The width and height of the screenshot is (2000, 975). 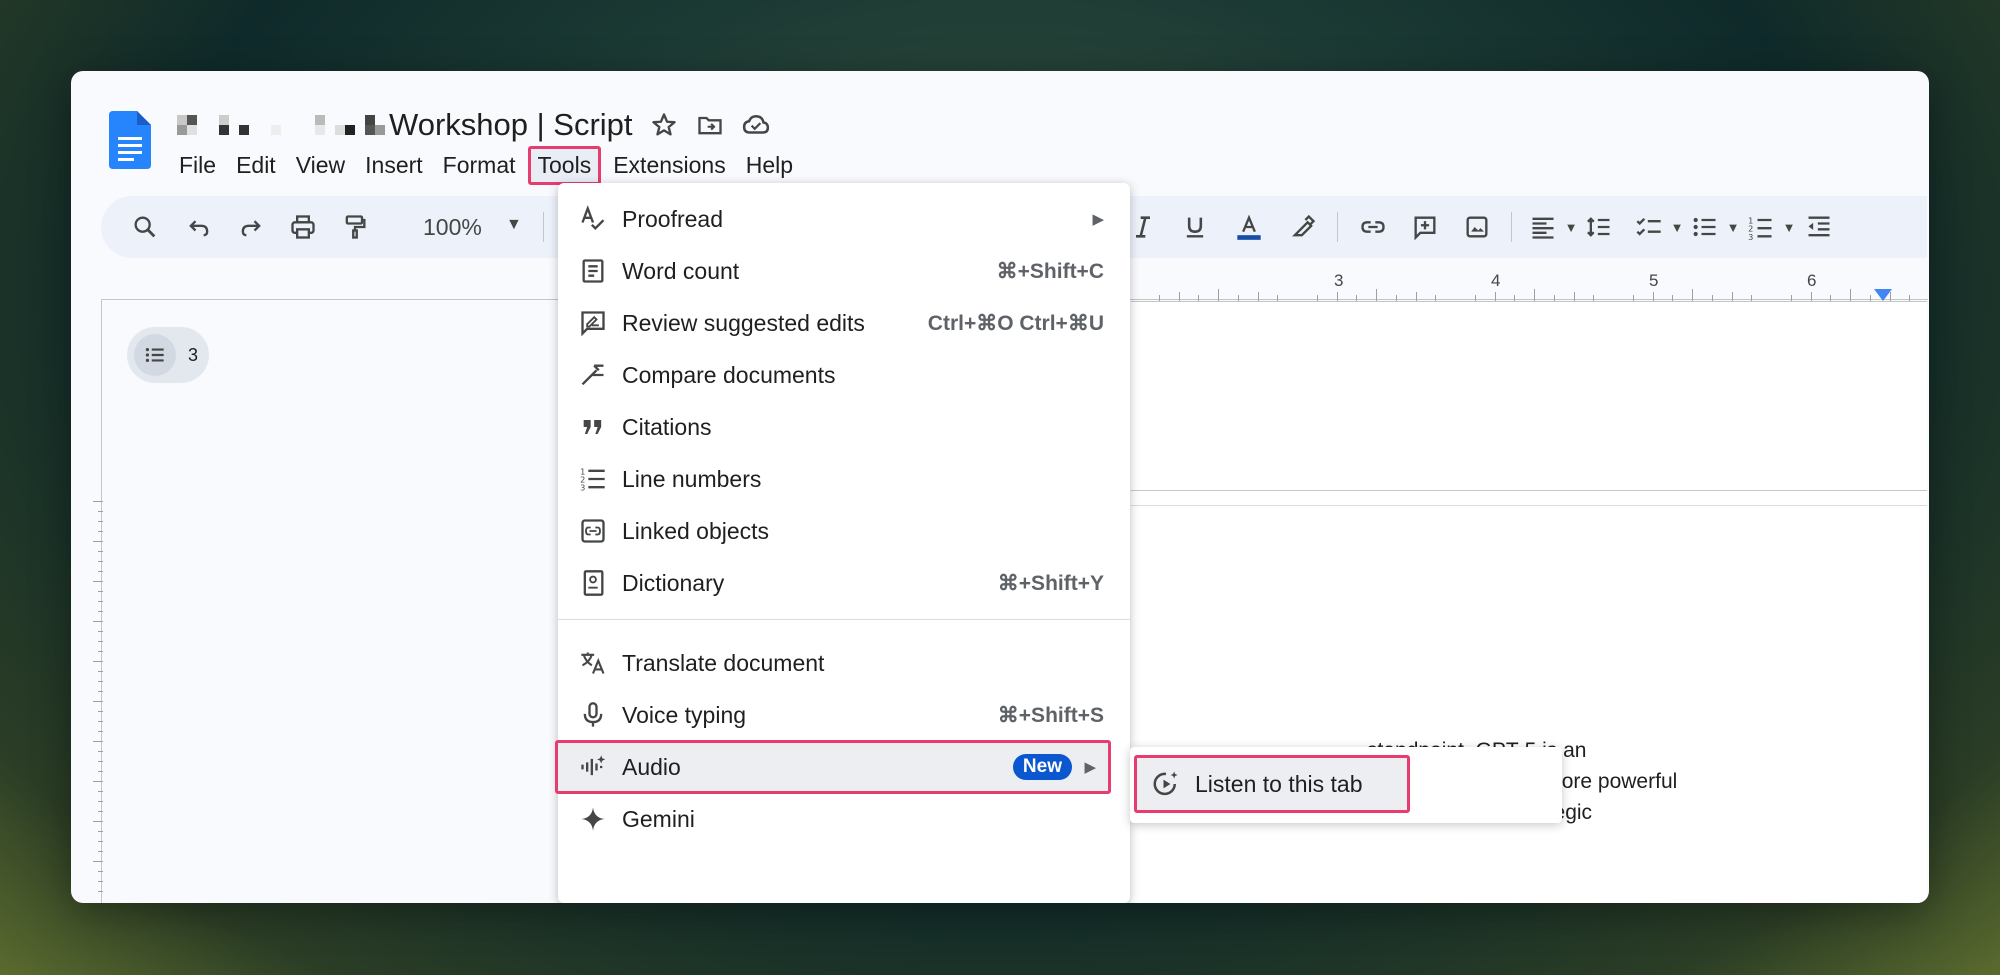 I want to click on menu-item-translate-document: Translate document, so click(x=844, y=663).